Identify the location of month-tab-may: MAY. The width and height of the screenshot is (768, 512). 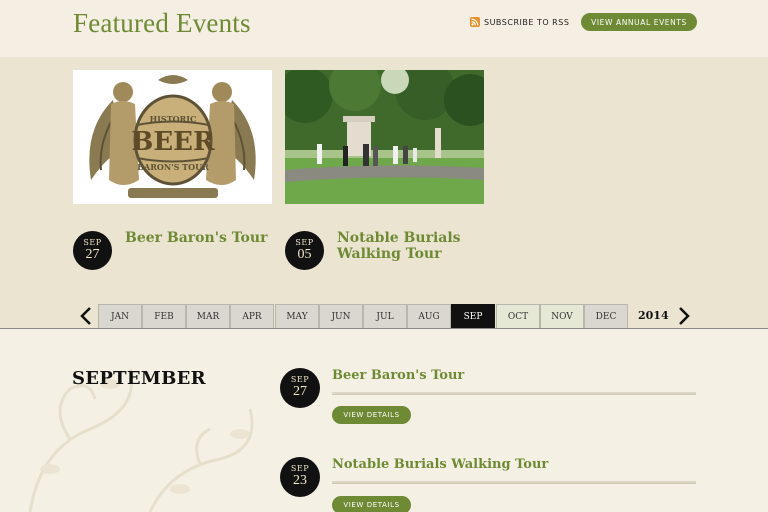
(297, 316).